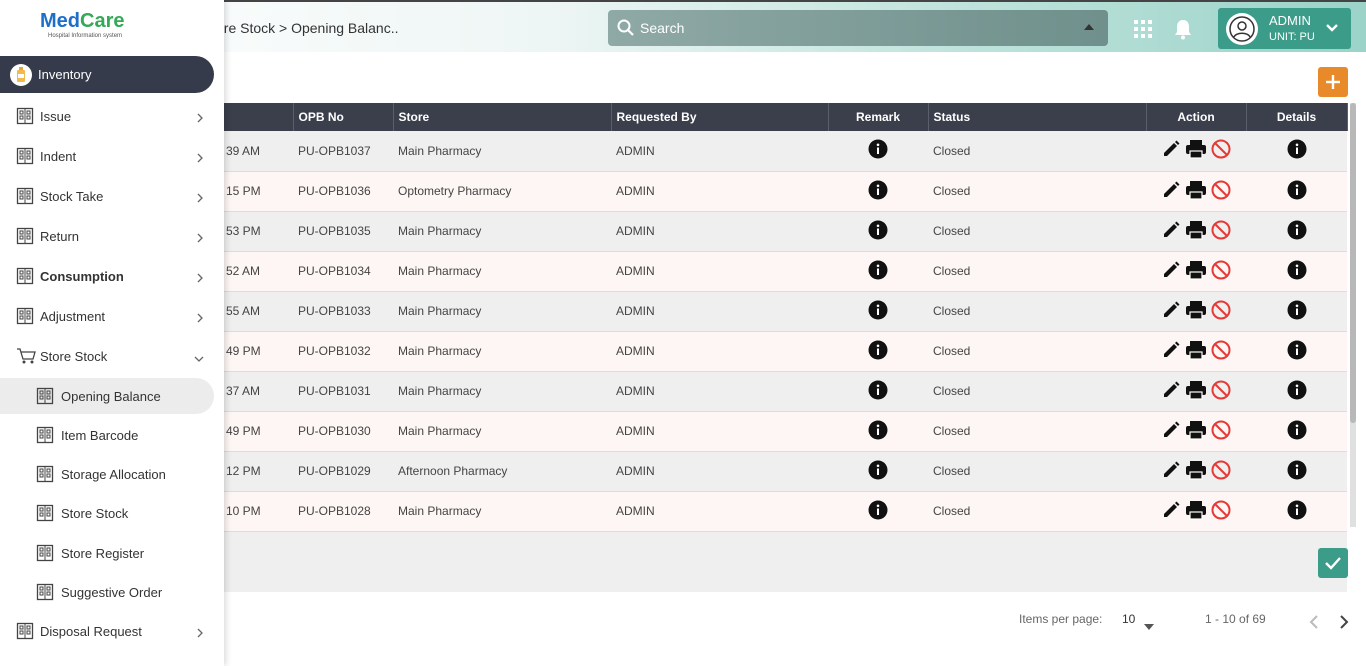 The height and width of the screenshot is (666, 1366). Describe the element at coordinates (107, 513) in the screenshot. I see `sidebar-subitem-store-stock: Store Stock` at that location.